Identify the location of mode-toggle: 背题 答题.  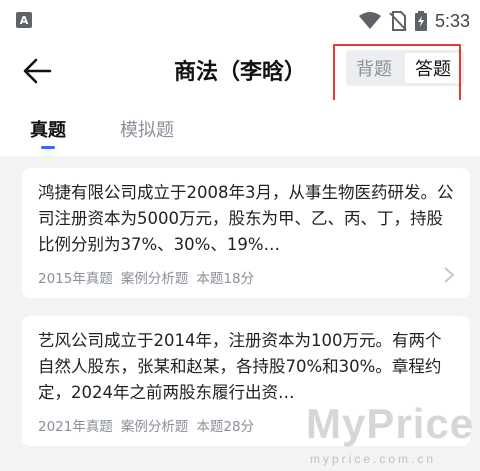
(405, 68).